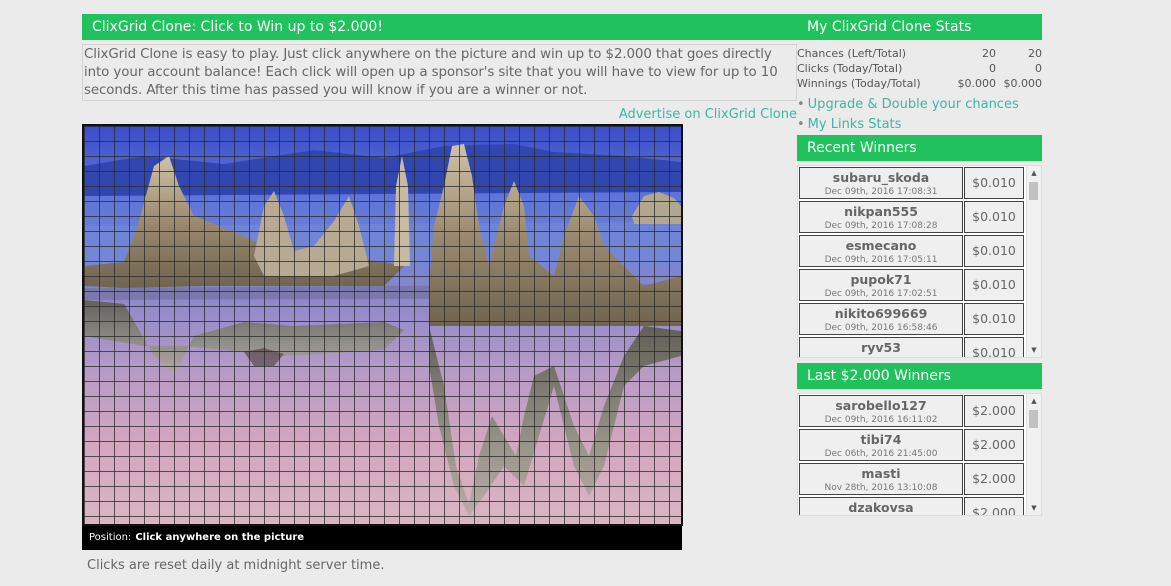 The width and height of the screenshot is (1171, 586). I want to click on upgrade-link: Upgrade & Double your chances, so click(913, 104).